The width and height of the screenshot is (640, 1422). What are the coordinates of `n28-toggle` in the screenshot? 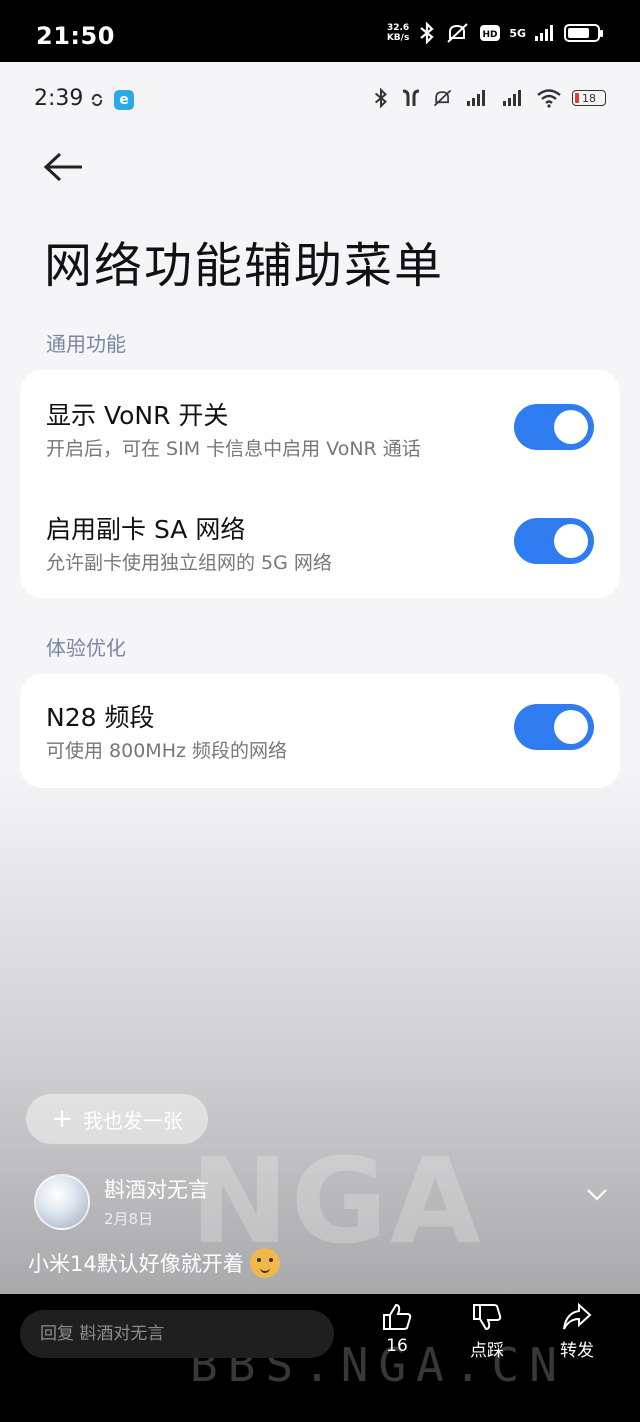 It's located at (554, 727).